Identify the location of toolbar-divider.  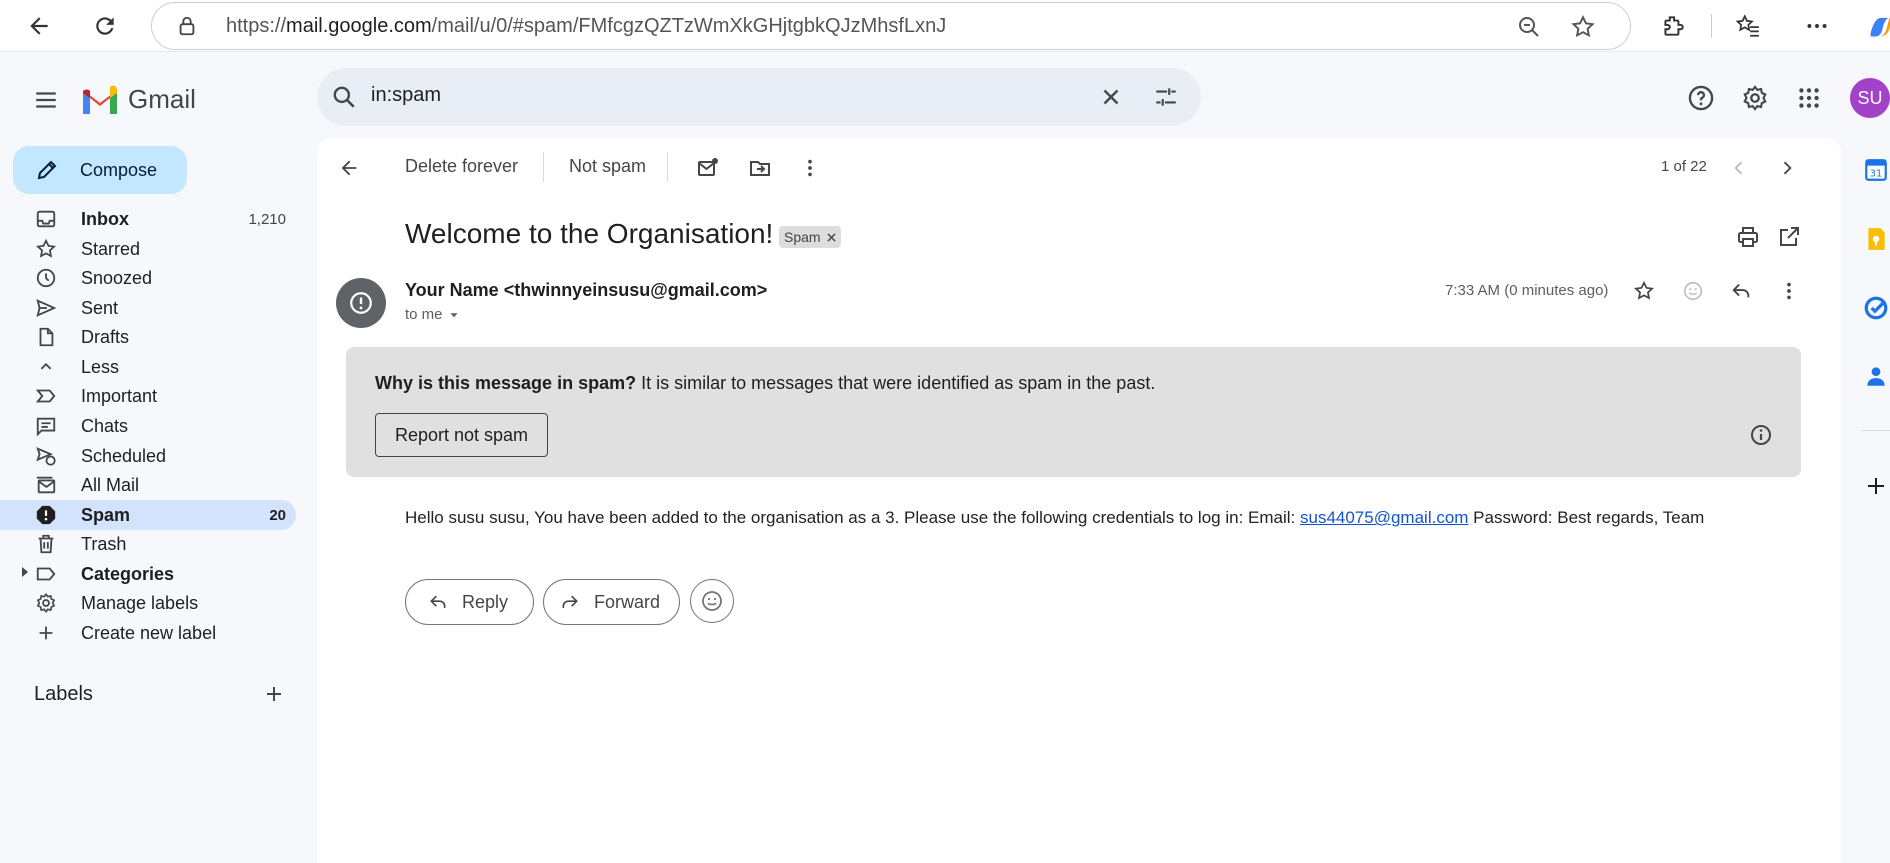
(543, 167).